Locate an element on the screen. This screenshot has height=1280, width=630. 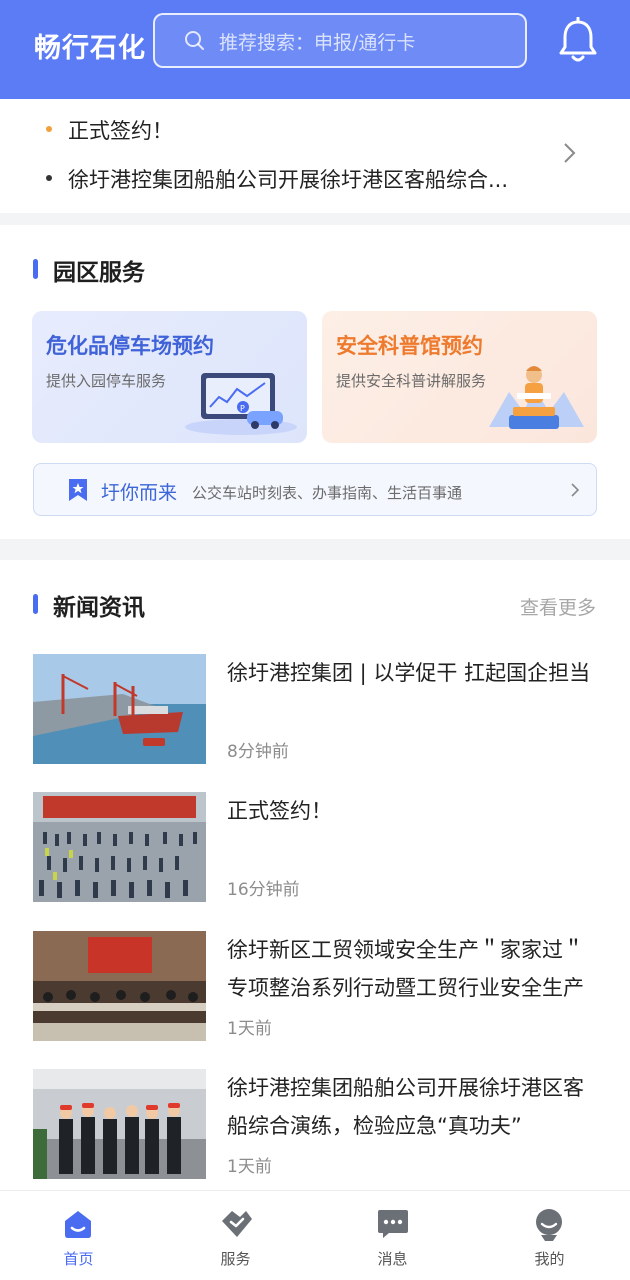
parking-dashboard-illustration: P is located at coordinates (241, 404).